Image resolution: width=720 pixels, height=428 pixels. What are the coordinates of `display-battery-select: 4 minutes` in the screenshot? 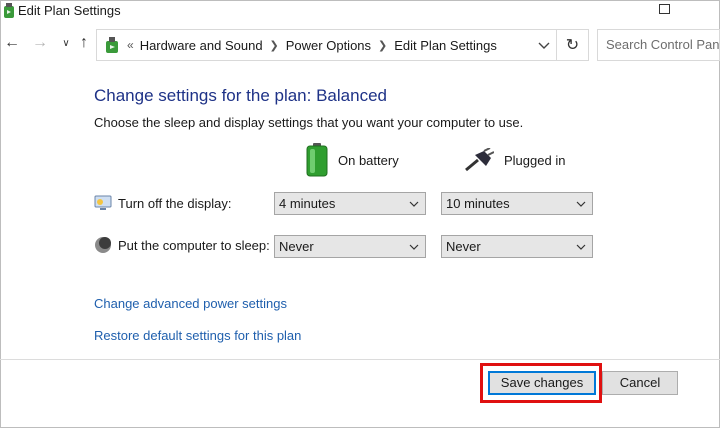 It's located at (350, 203).